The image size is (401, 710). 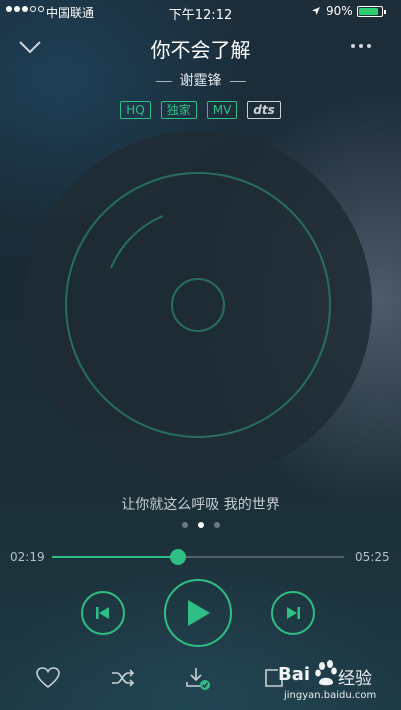 I want to click on next-track-button, so click(x=293, y=613).